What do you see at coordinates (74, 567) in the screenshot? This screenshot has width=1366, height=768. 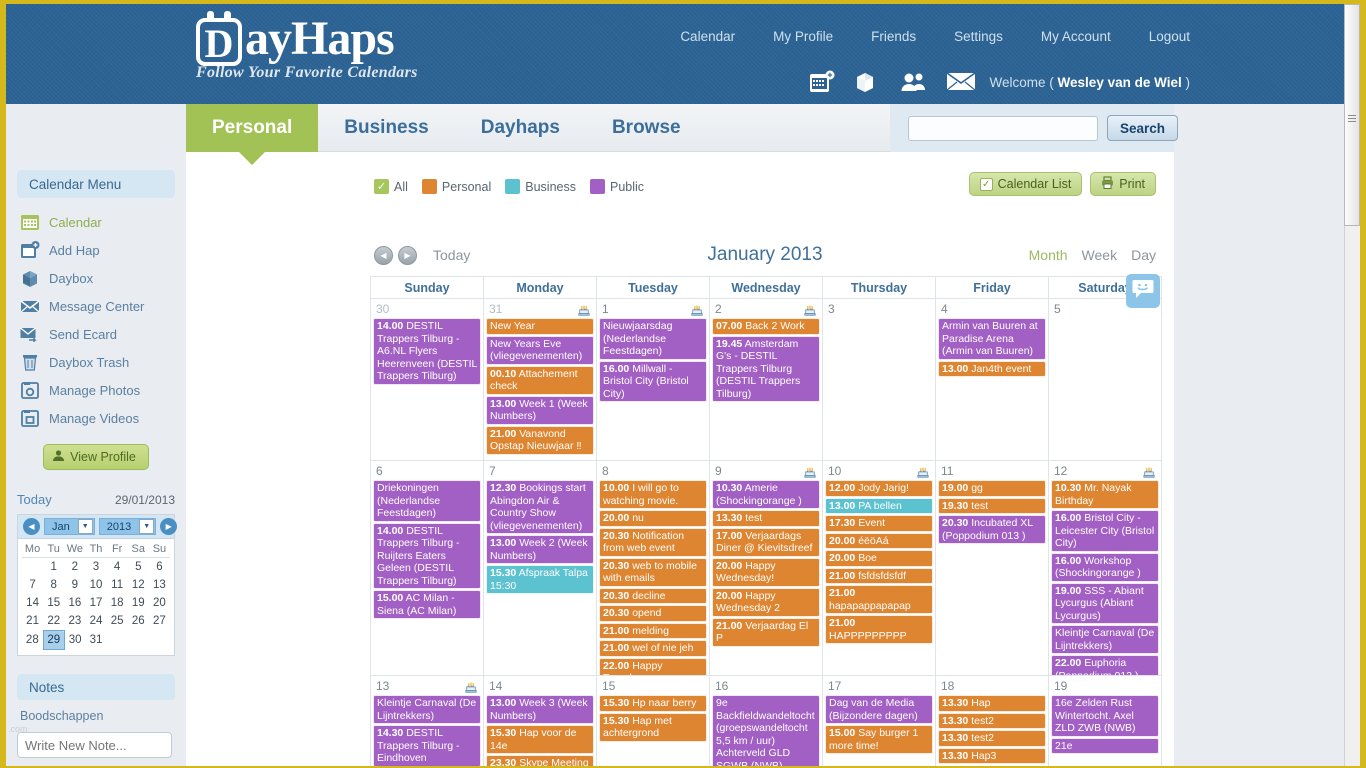 I see `mini-cal-day: 2` at bounding box center [74, 567].